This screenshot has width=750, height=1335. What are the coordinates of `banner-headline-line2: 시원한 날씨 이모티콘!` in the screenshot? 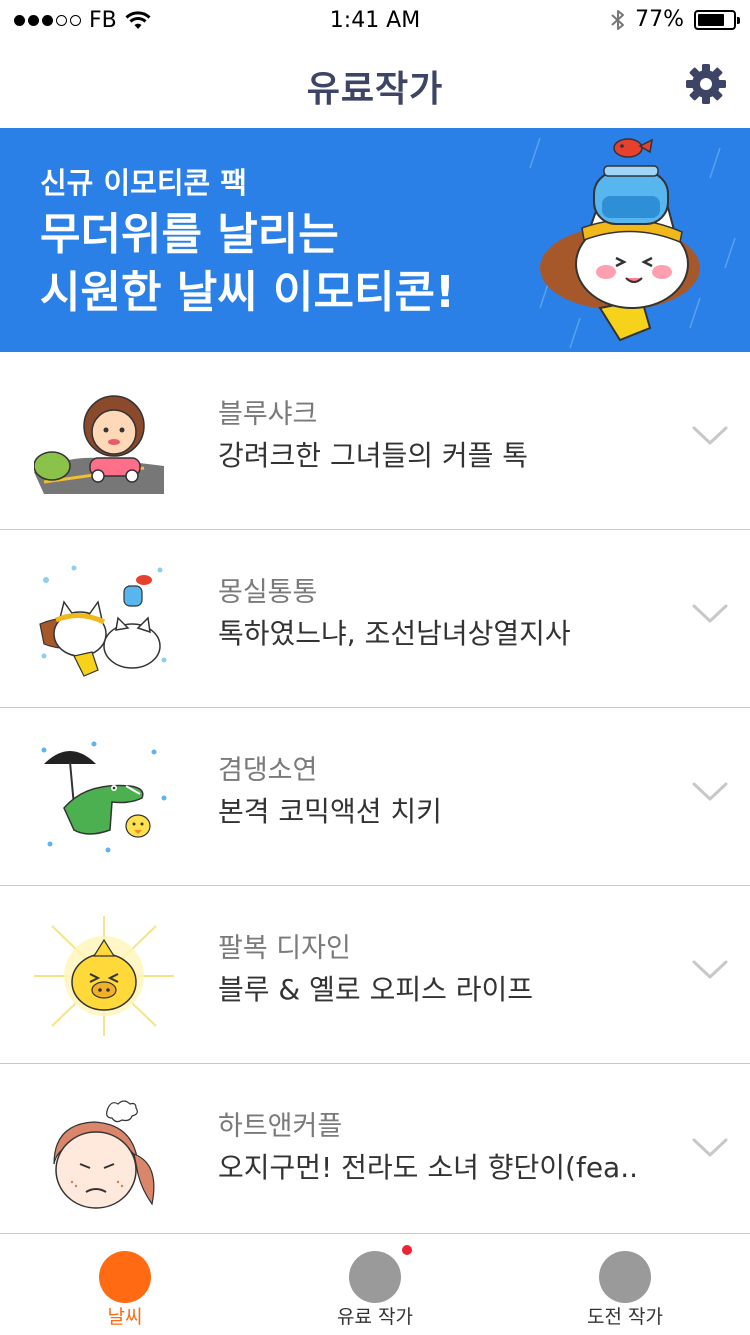 It's located at (248, 292).